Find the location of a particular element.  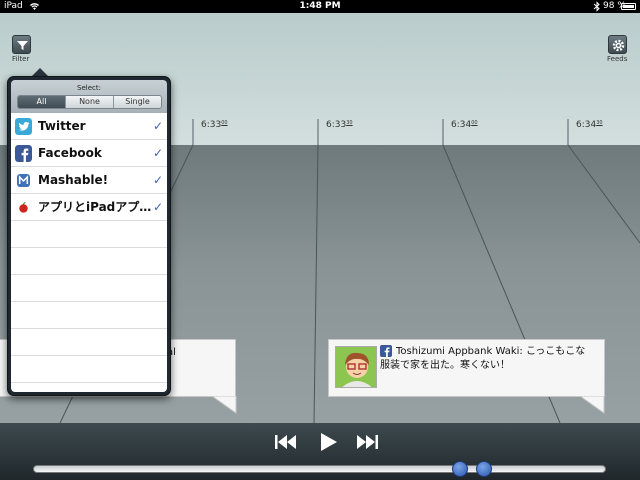

time-tick-1: 6:3300 is located at coordinates (214, 125).